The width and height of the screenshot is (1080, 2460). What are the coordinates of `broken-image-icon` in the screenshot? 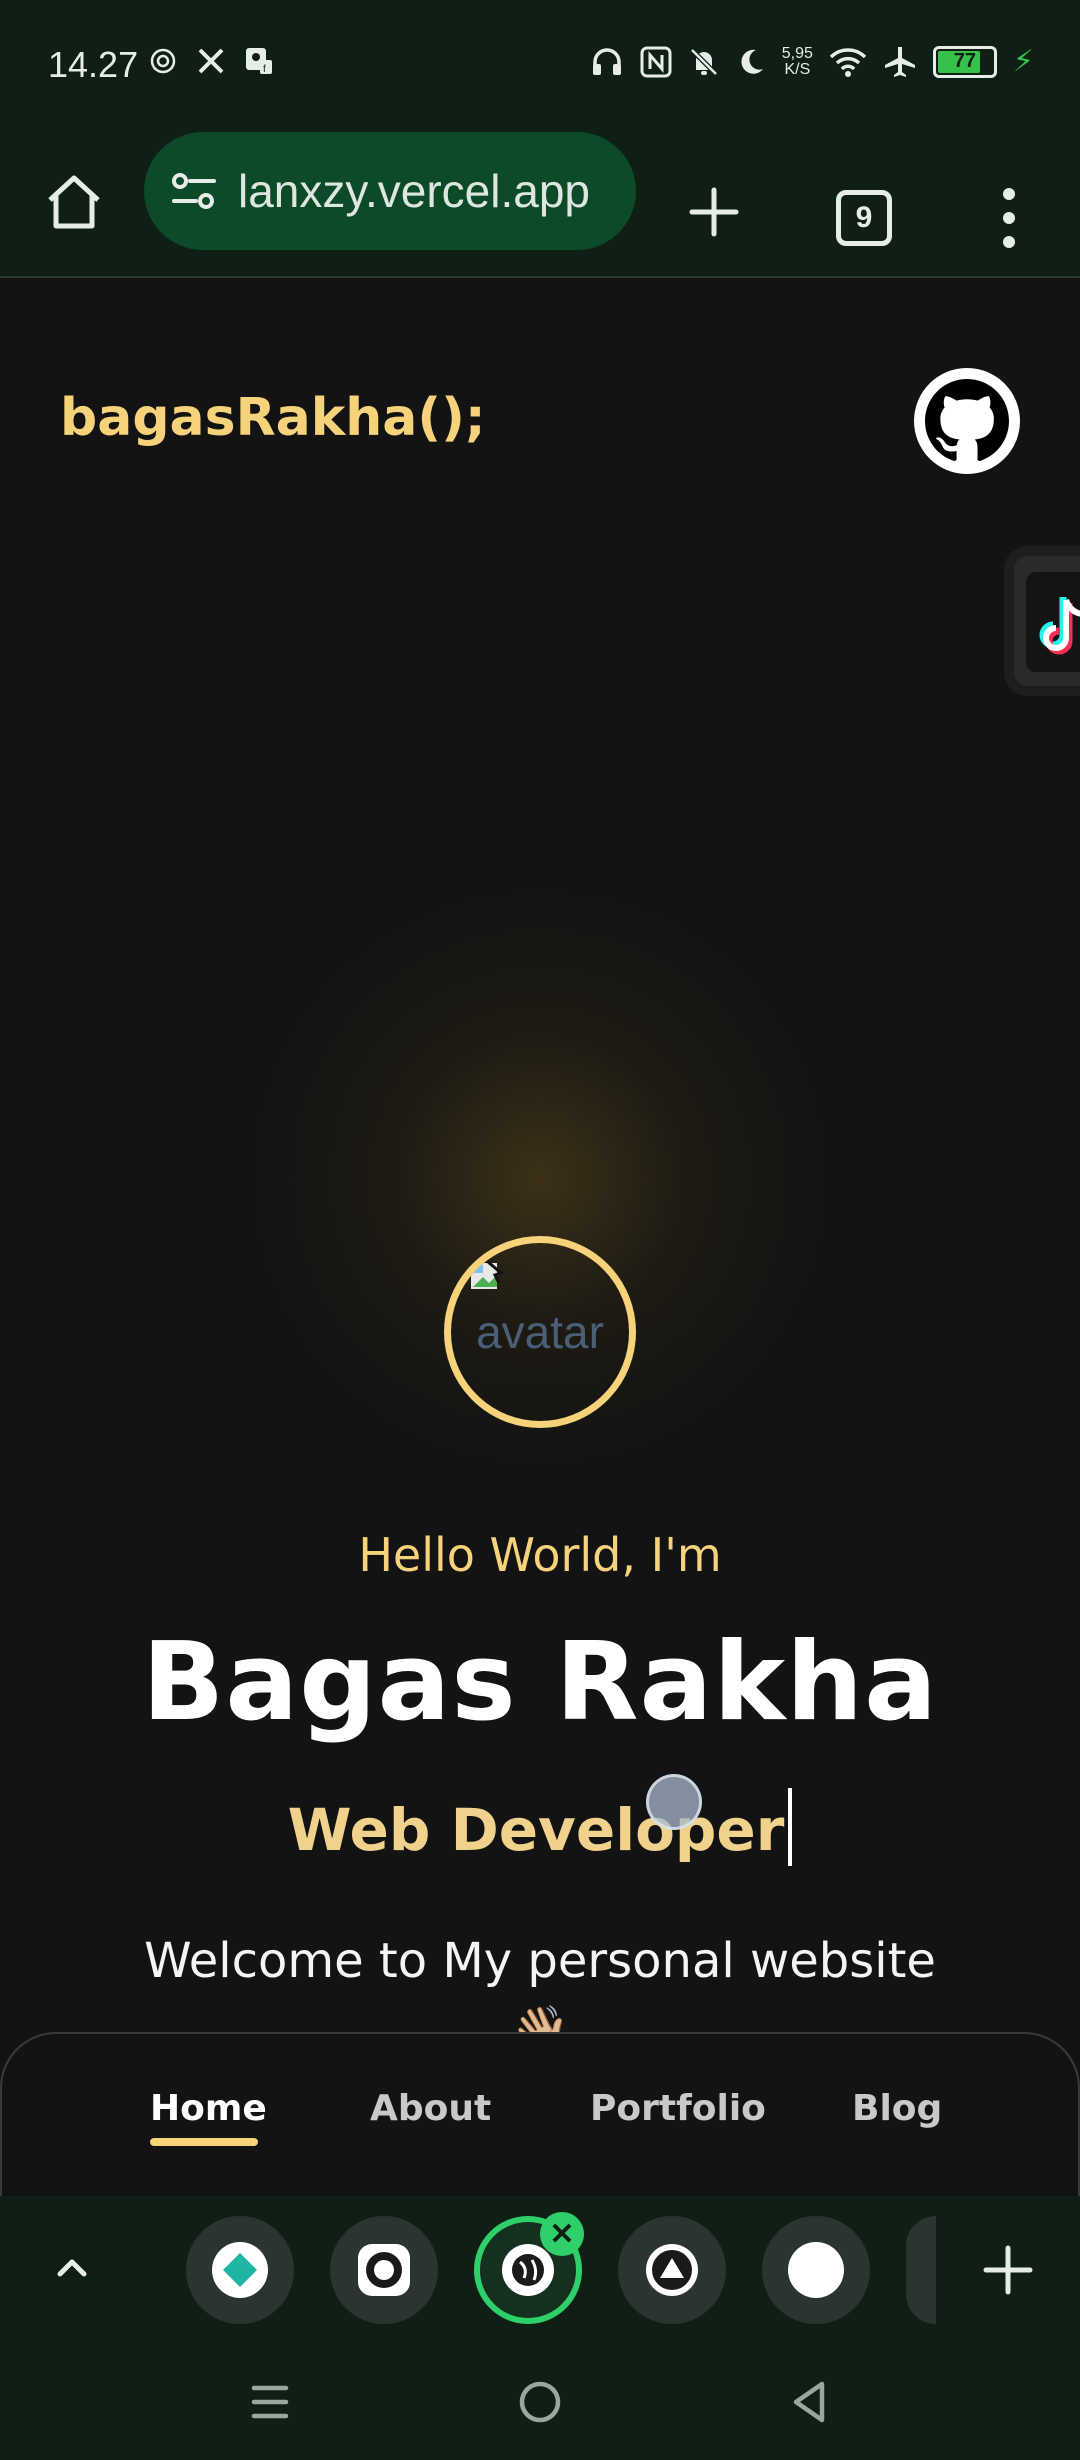 It's located at (487, 1274).